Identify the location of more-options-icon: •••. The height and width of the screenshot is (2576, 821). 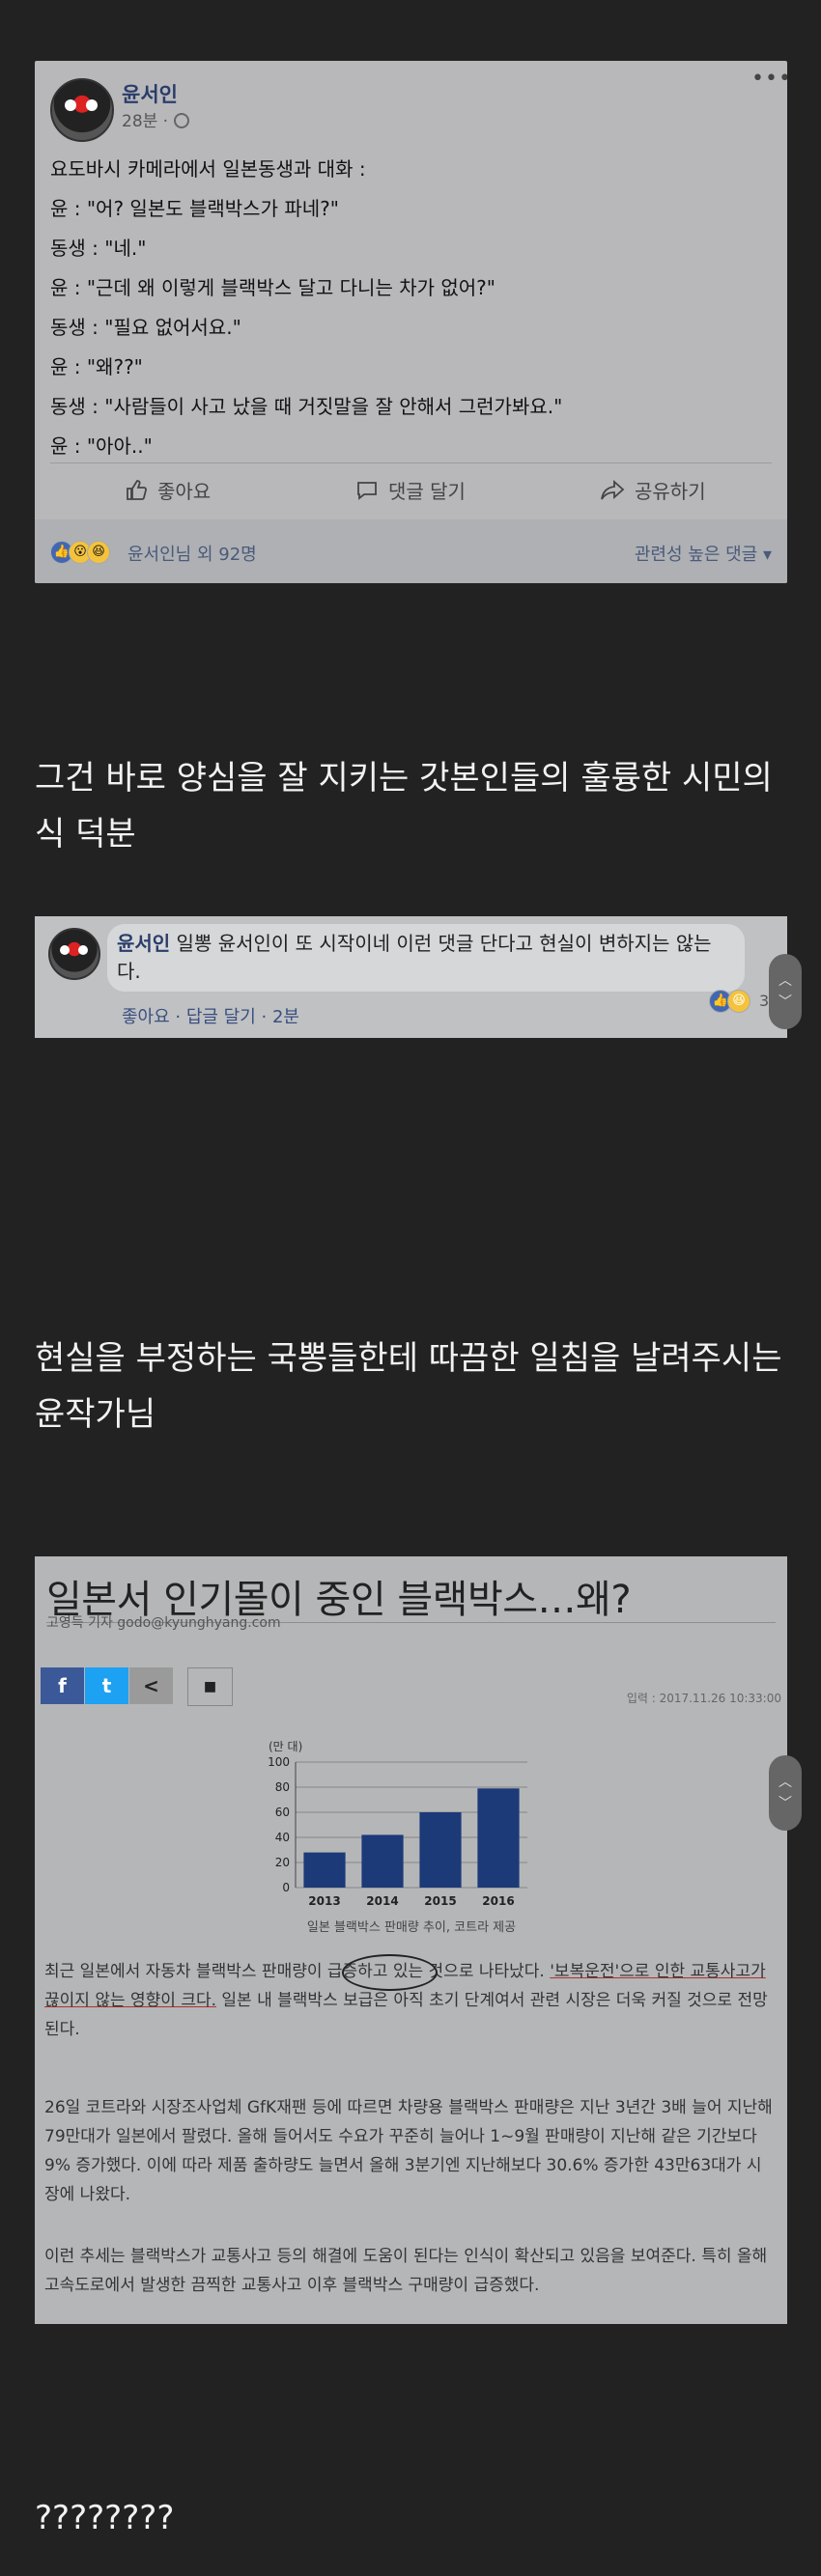
(769, 79).